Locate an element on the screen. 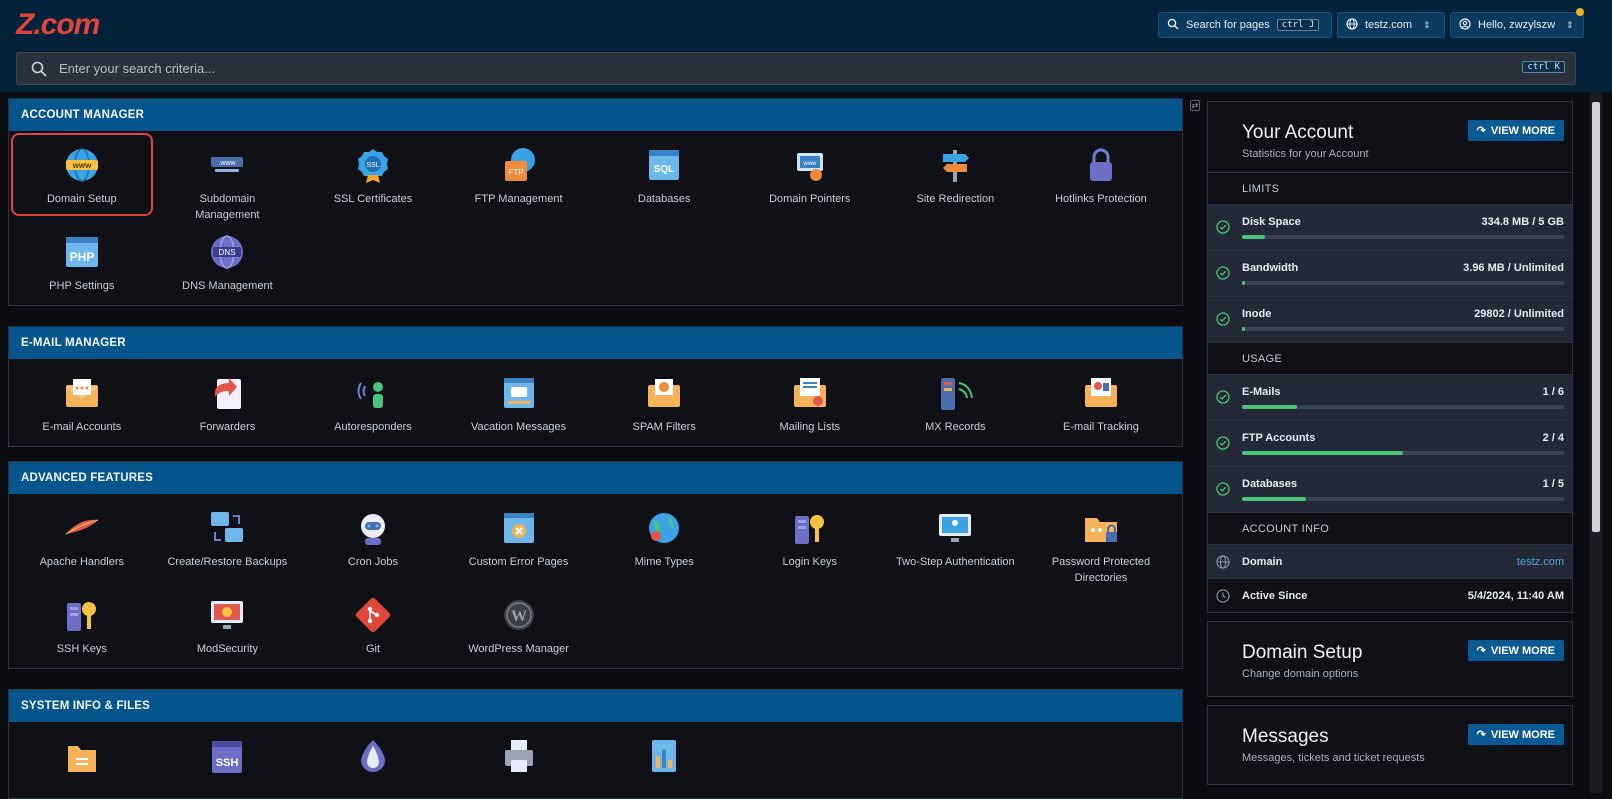 This screenshot has width=1612, height=799. feature-login-keys: Login Keys is located at coordinates (810, 537).